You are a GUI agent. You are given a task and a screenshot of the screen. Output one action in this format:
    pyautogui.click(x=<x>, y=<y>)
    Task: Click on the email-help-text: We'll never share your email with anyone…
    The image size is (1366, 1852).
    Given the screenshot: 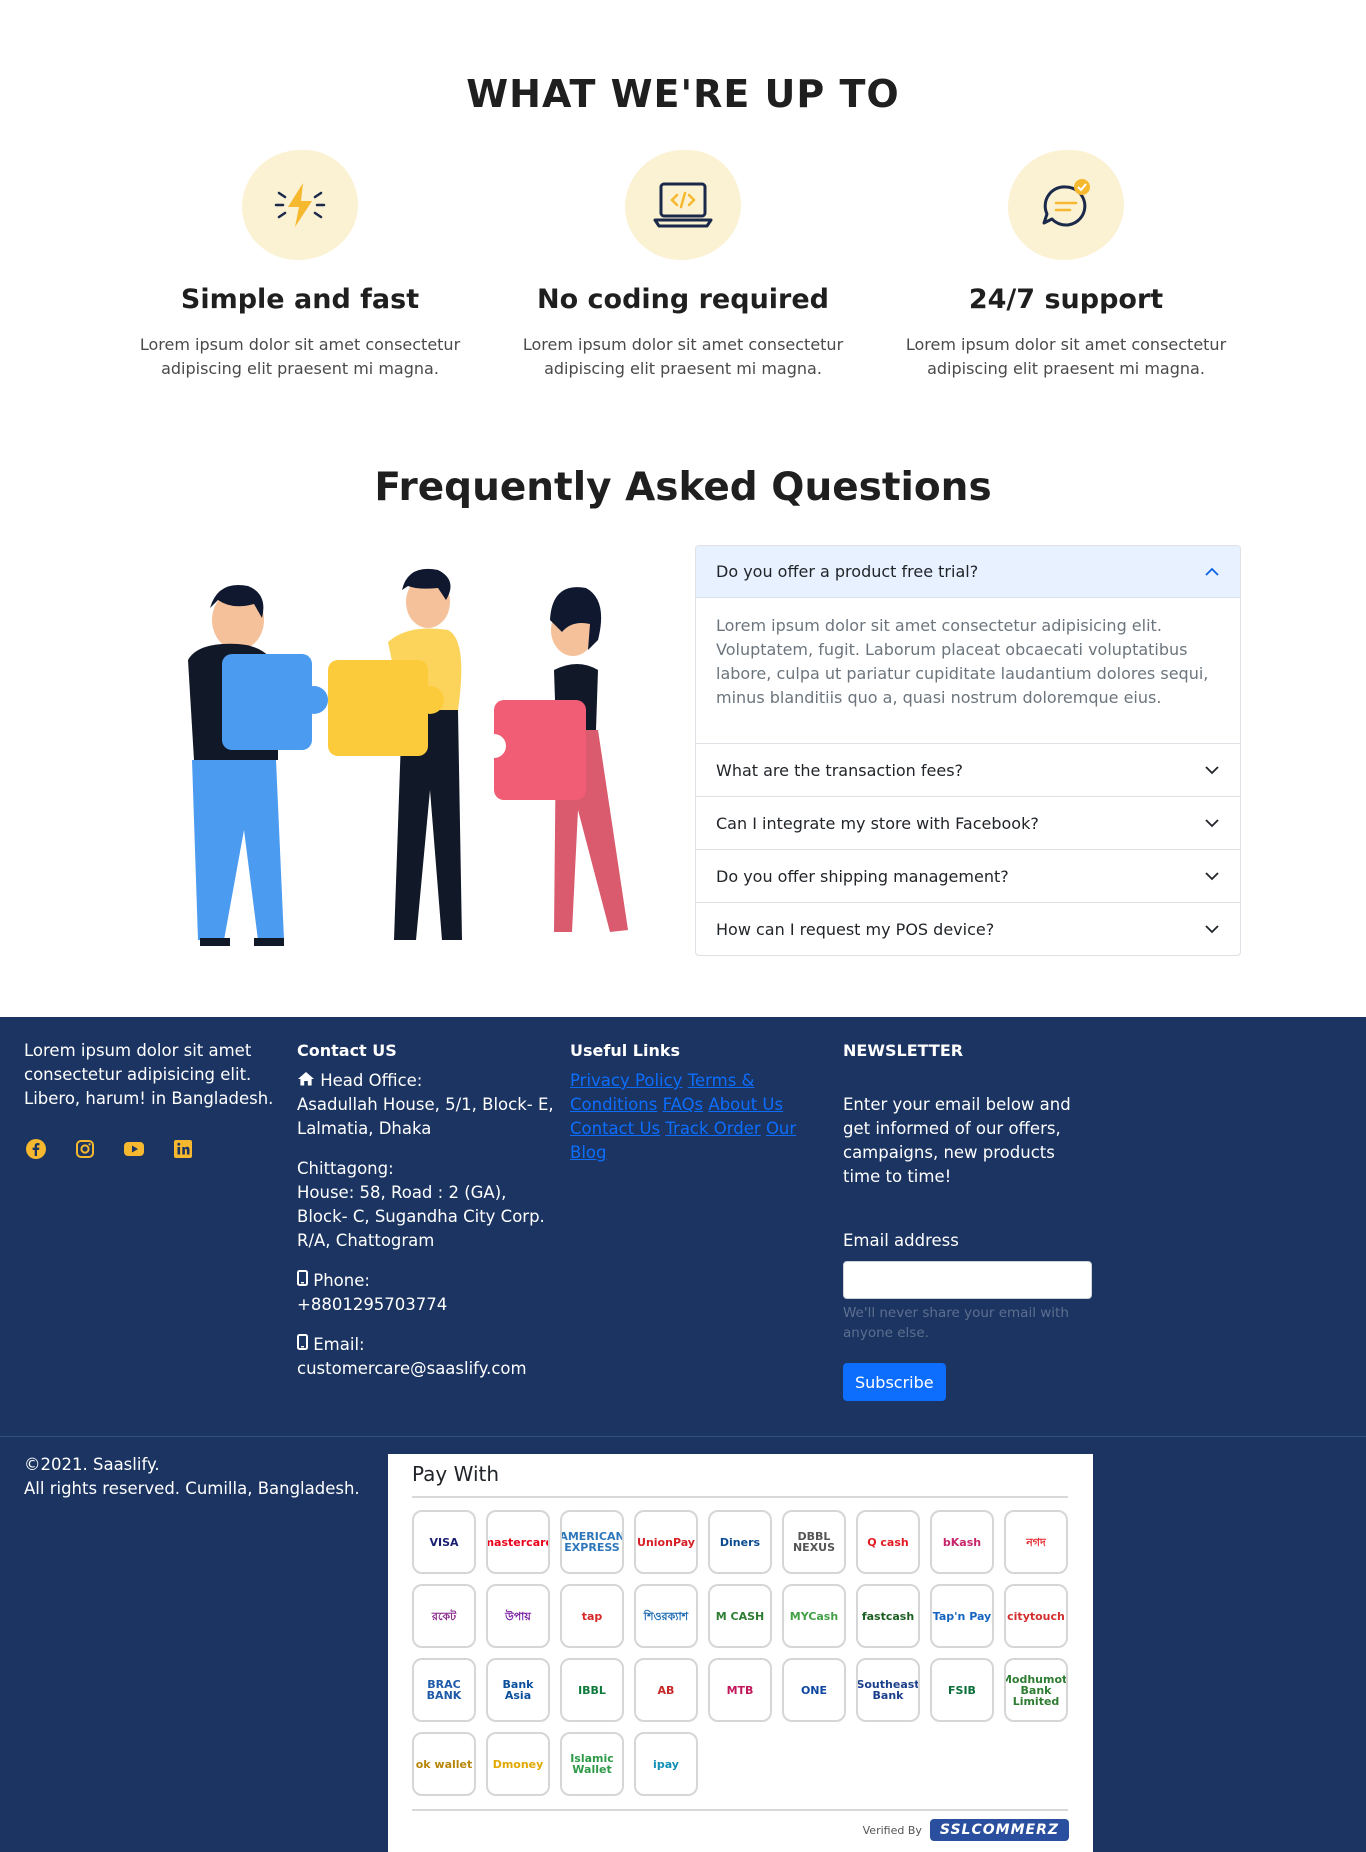 What is the action you would take?
    pyautogui.click(x=956, y=1323)
    